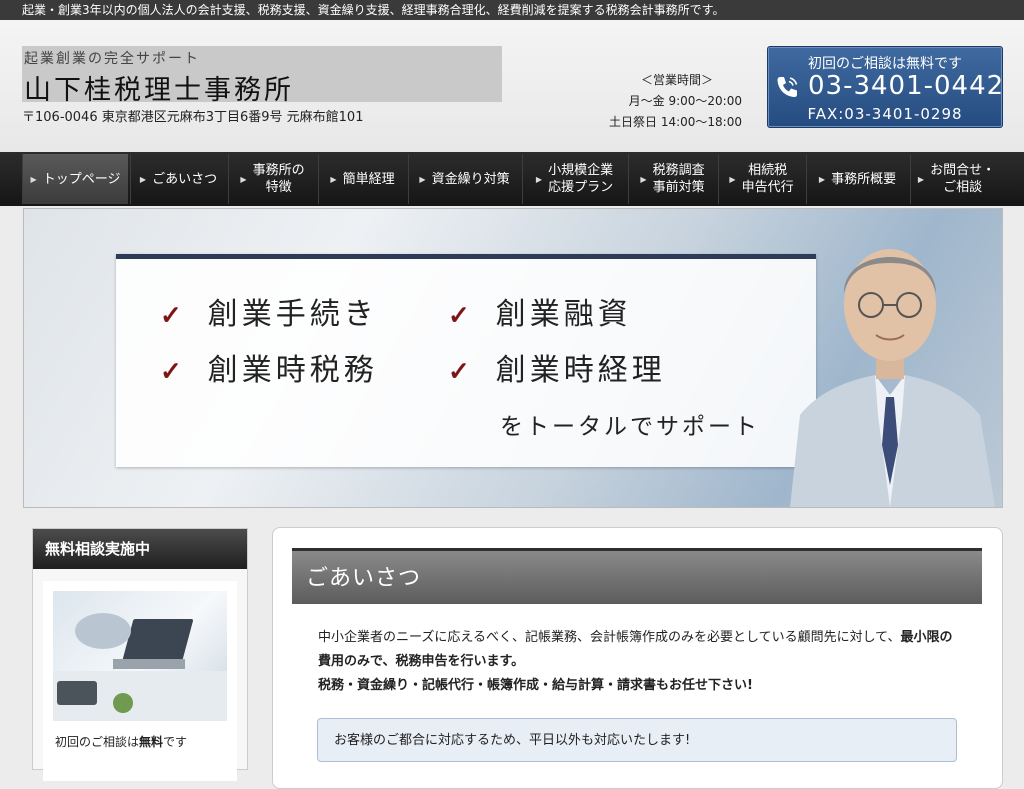  I want to click on nav-item-label: 税務調査 事前対策, so click(678, 179).